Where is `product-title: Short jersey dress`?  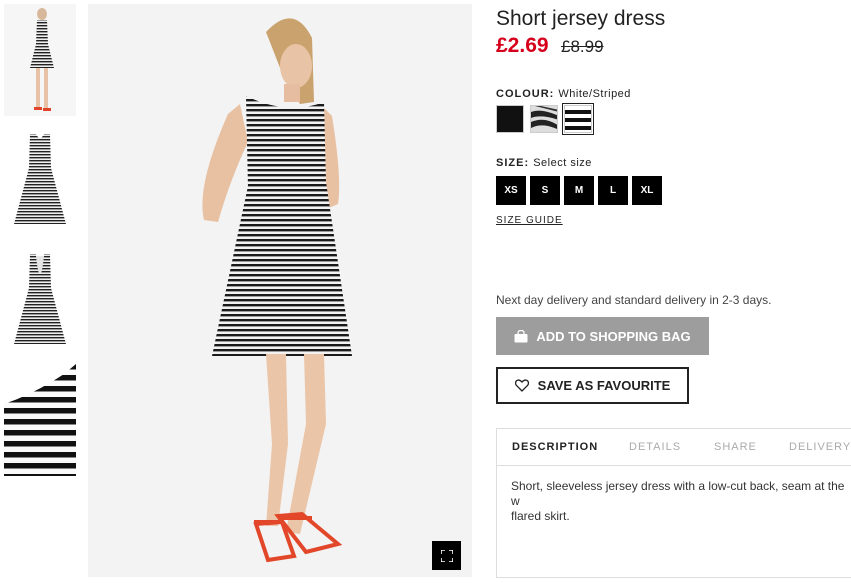 product-title: Short jersey dress is located at coordinates (581, 18).